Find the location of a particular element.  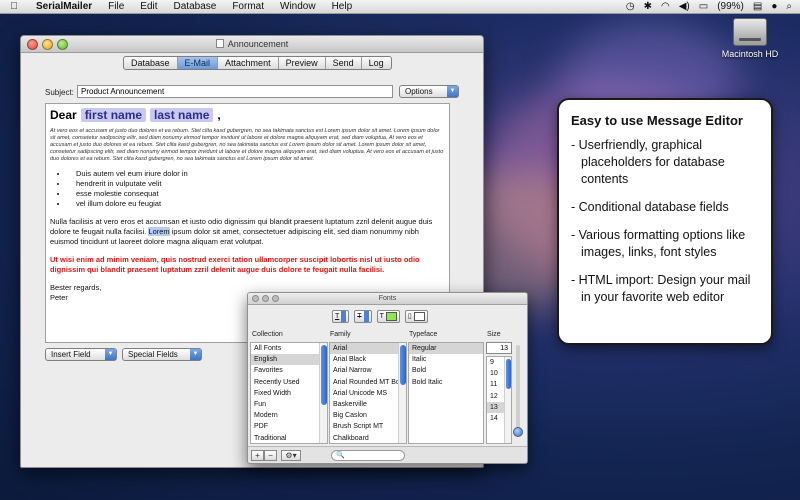

list-item: Bold is located at coordinates (446, 370).